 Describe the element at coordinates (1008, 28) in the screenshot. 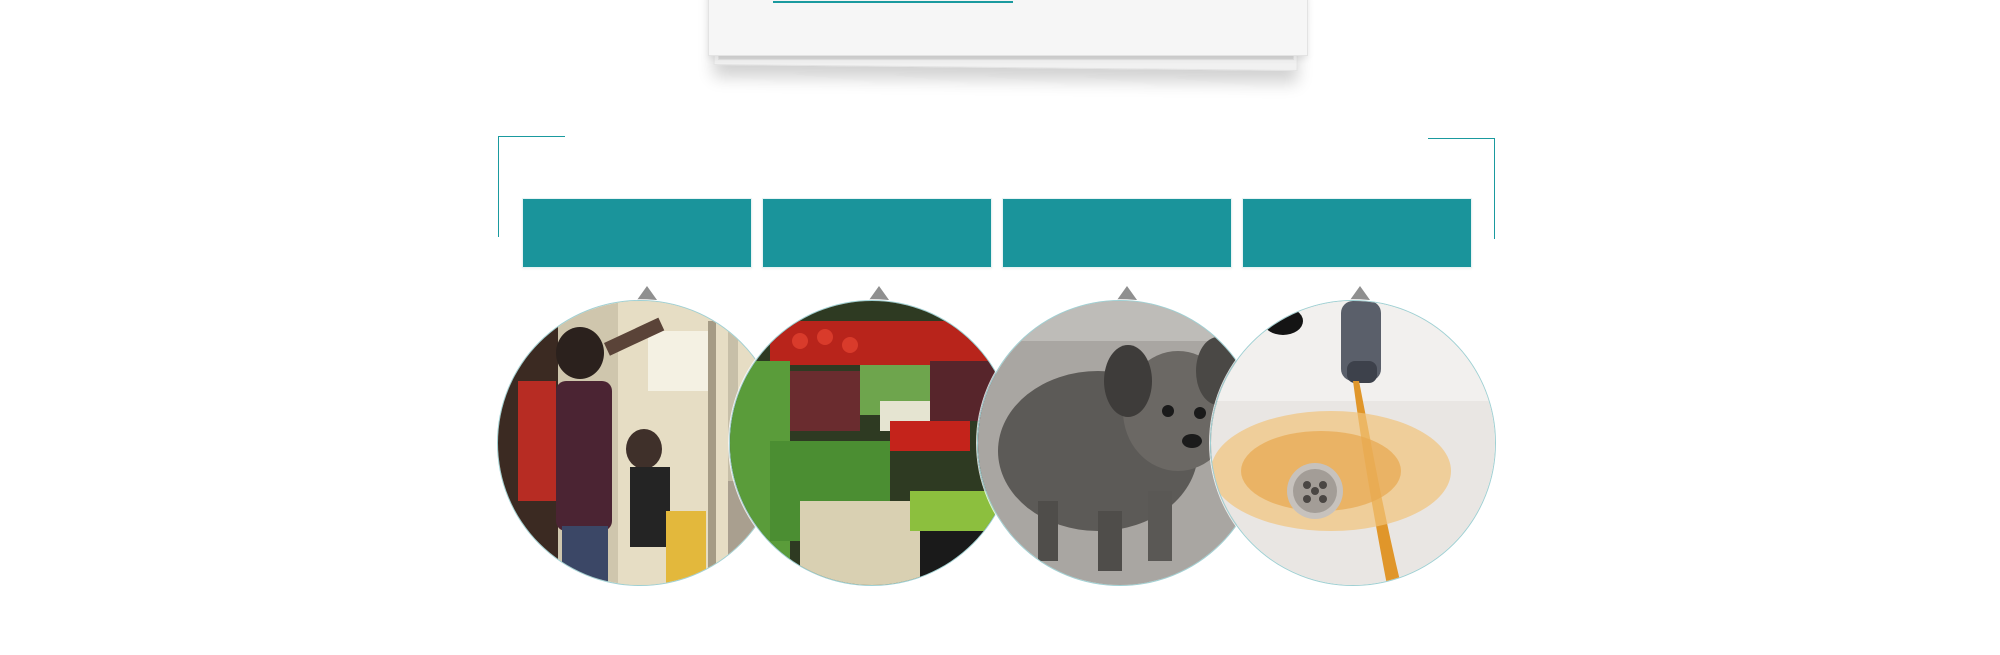

I see `paper-sheet-front` at that location.